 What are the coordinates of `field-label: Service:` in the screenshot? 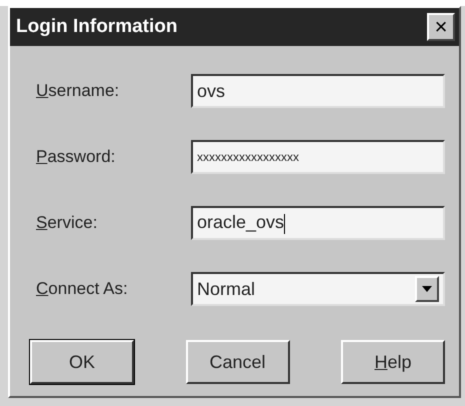 It's located at (67, 223).